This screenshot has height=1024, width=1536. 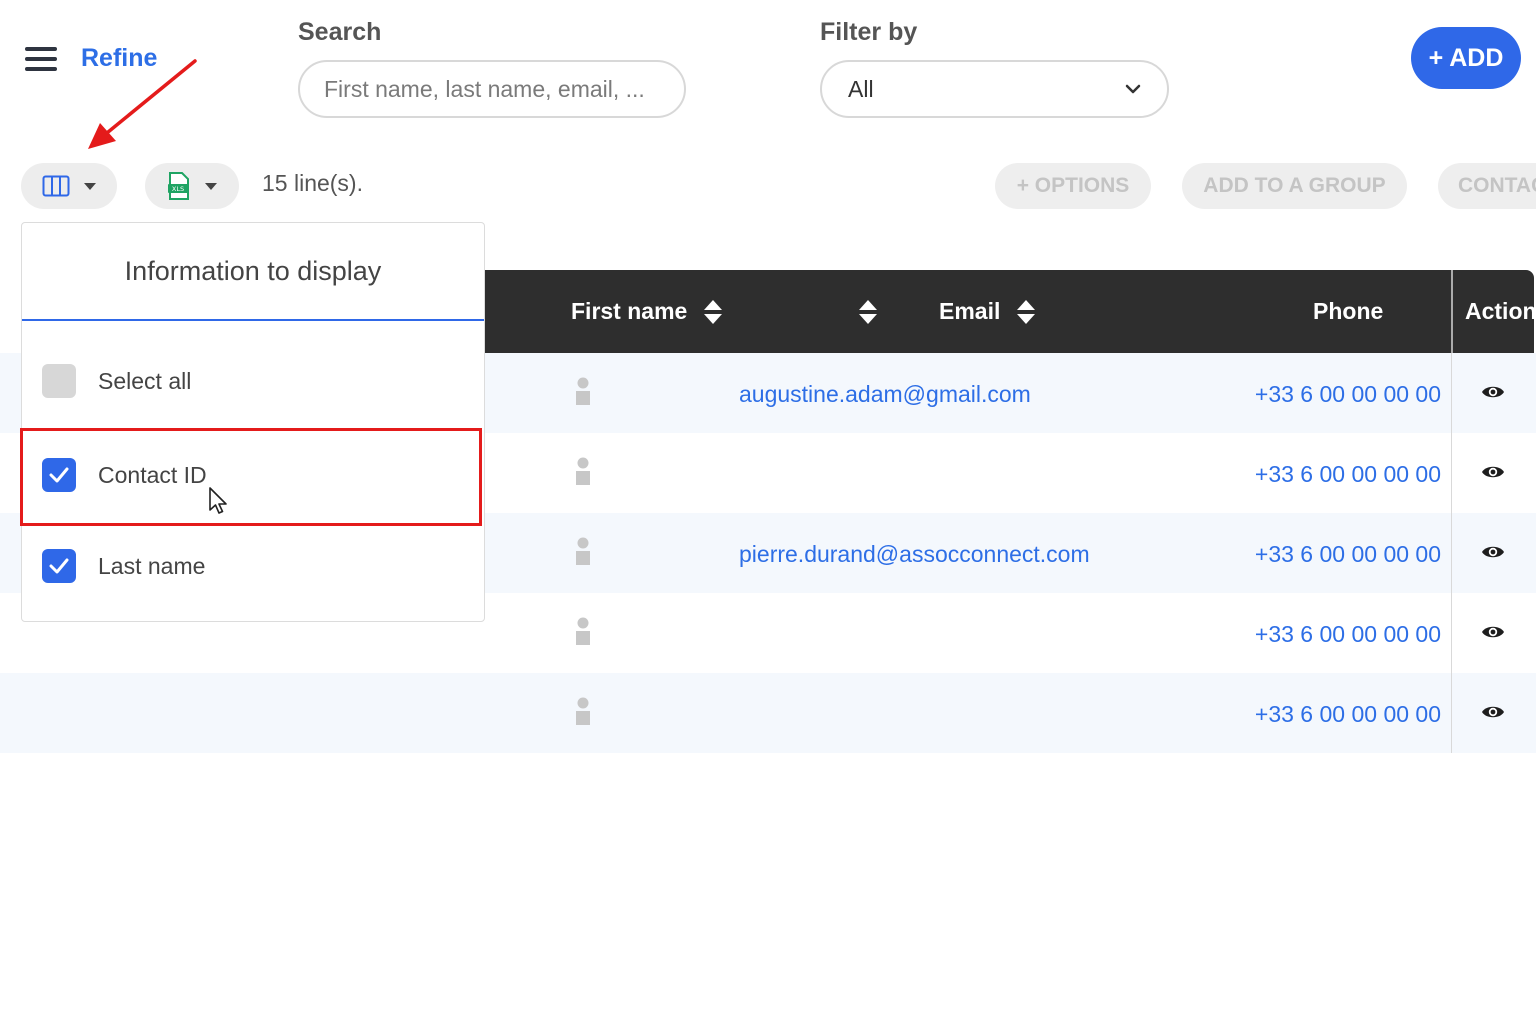 What do you see at coordinates (253, 272) in the screenshot?
I see `panel-title: Information to display` at bounding box center [253, 272].